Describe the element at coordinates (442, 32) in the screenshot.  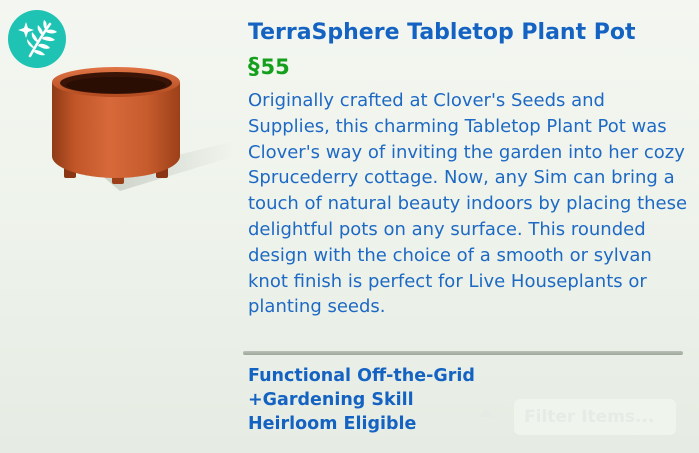
I see `item-title: TerraSphere Tabletop Plant Pot` at that location.